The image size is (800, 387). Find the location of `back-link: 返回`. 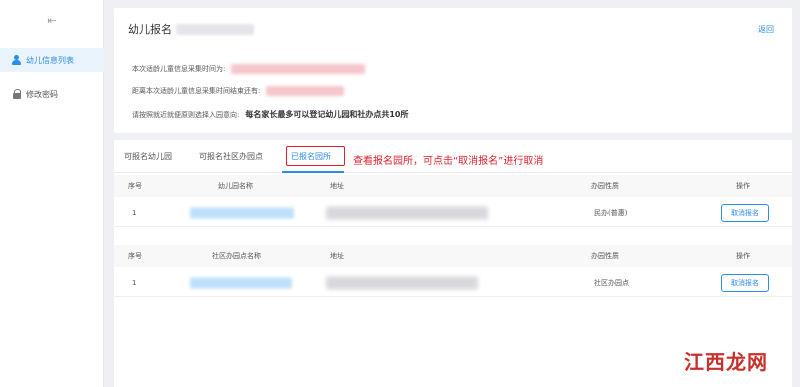

back-link: 返回 is located at coordinates (766, 29).